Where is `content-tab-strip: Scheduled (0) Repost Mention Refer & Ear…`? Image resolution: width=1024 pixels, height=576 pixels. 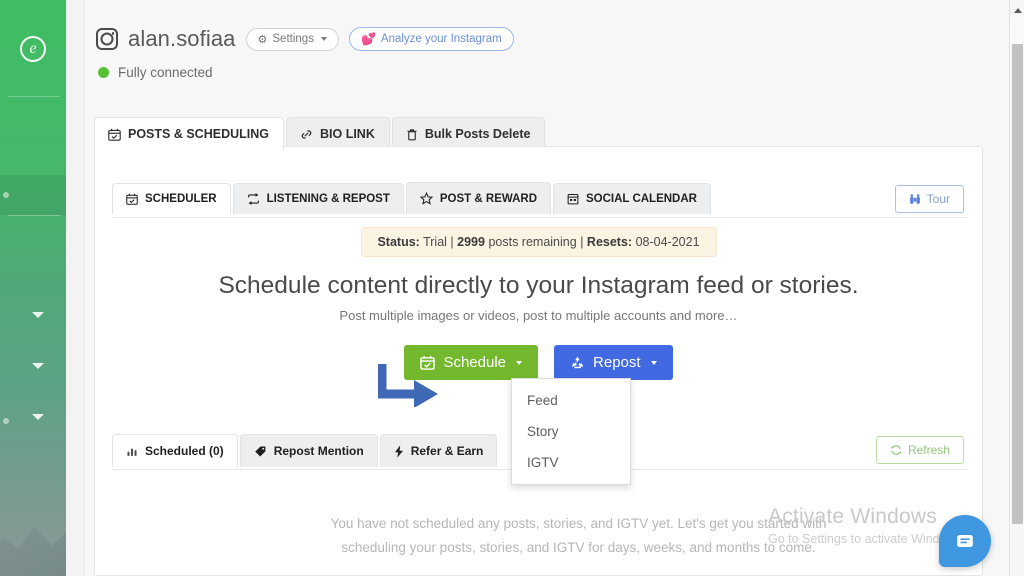 content-tab-strip: Scheduled (0) Repost Mention Refer & Ear… is located at coordinates (305, 450).